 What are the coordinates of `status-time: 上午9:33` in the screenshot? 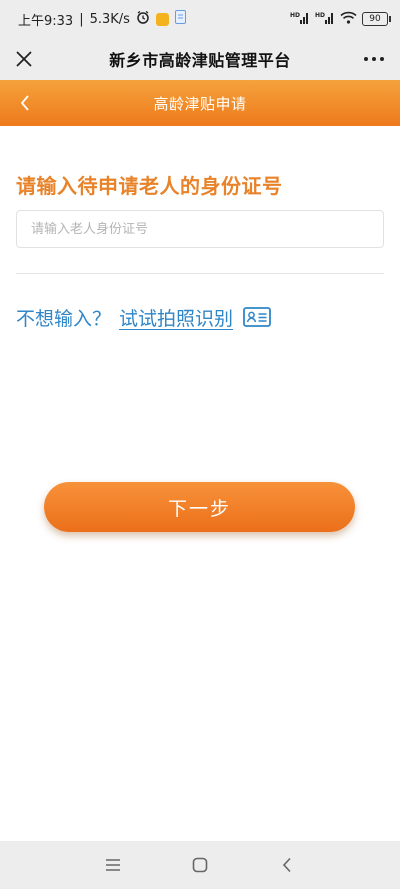 It's located at (46, 21).